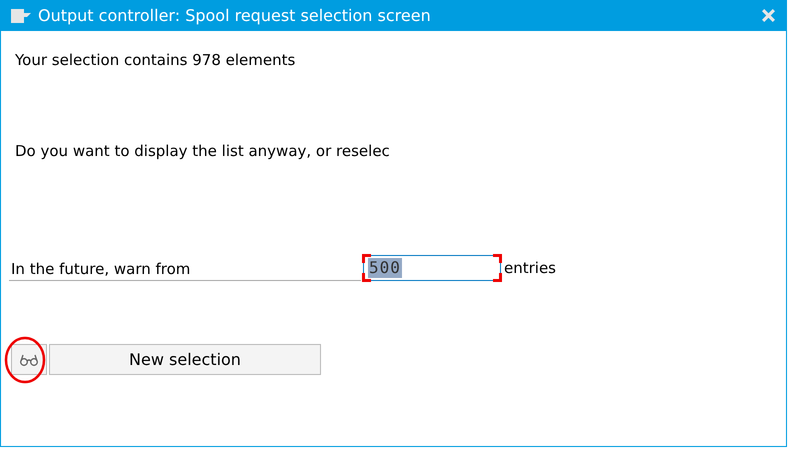 The image size is (789, 450). I want to click on annotation-circle, so click(25, 360).